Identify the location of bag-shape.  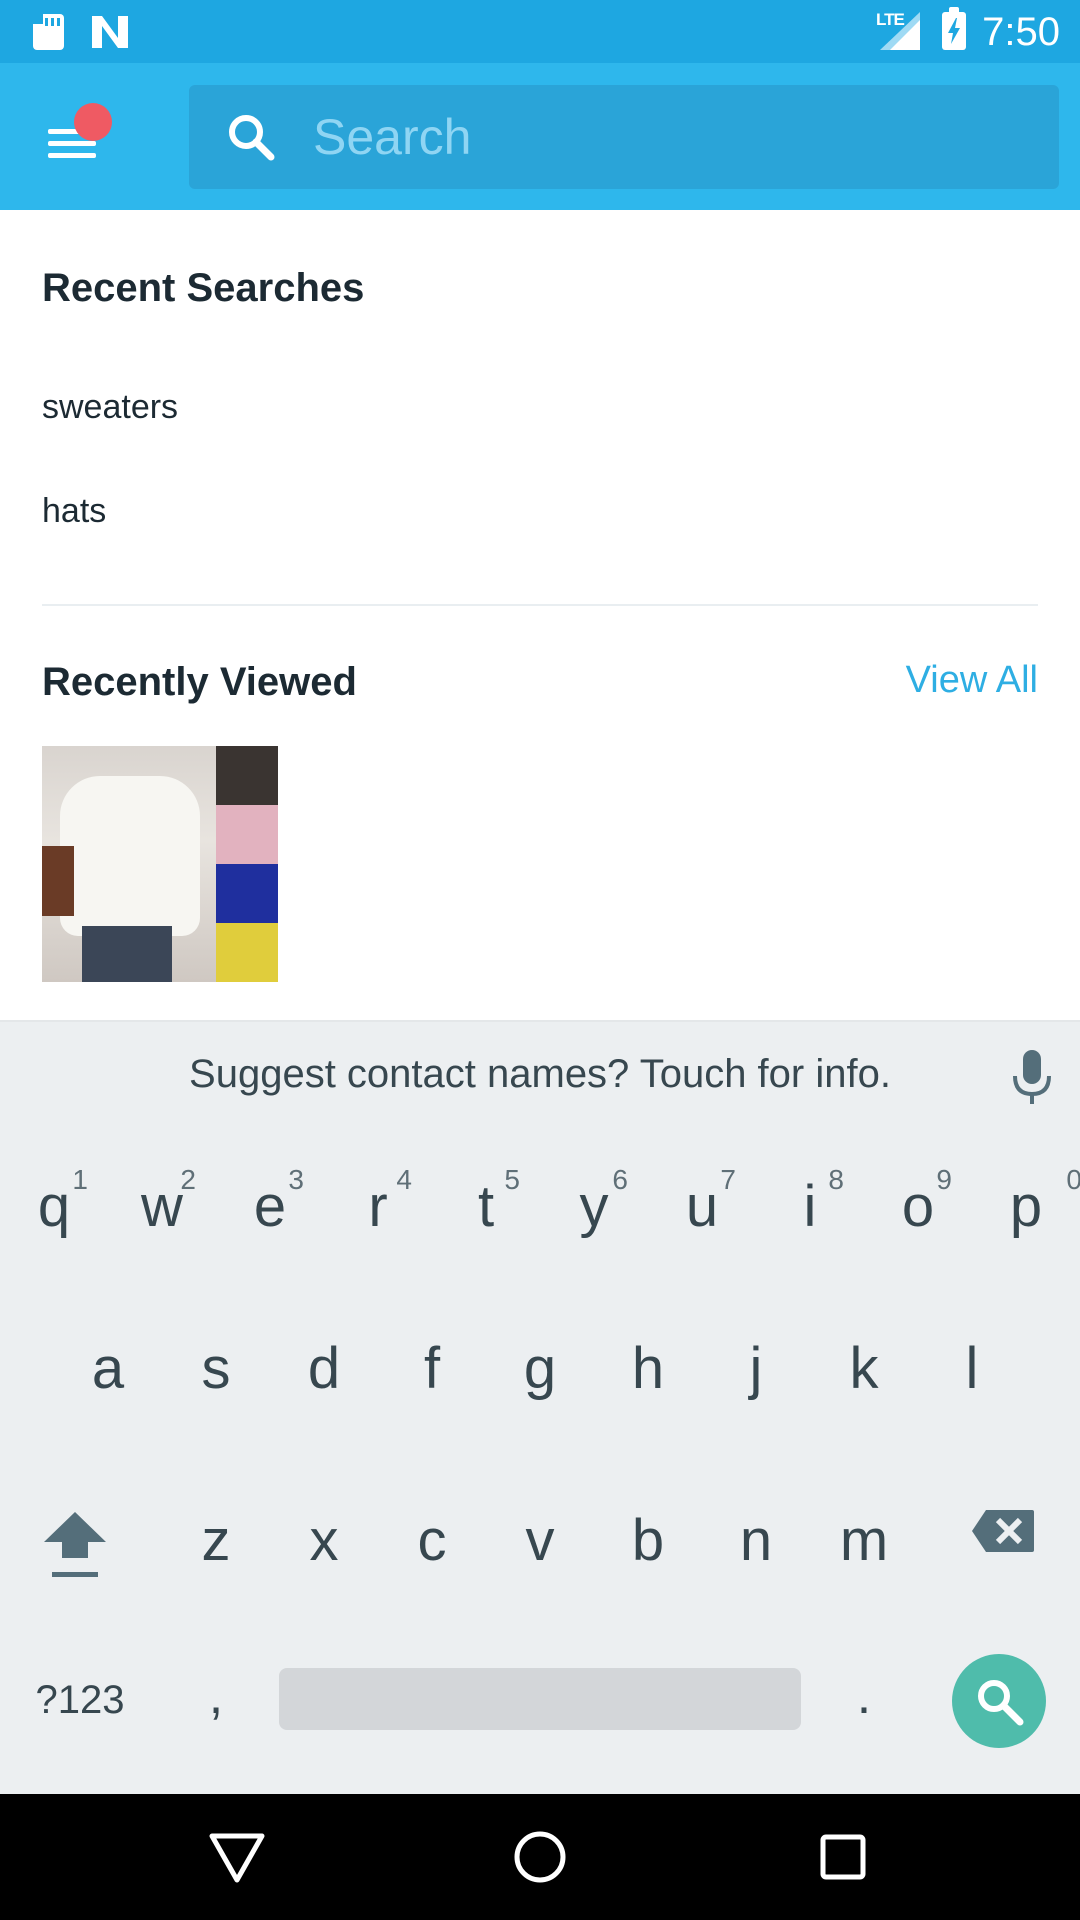
(58, 881).